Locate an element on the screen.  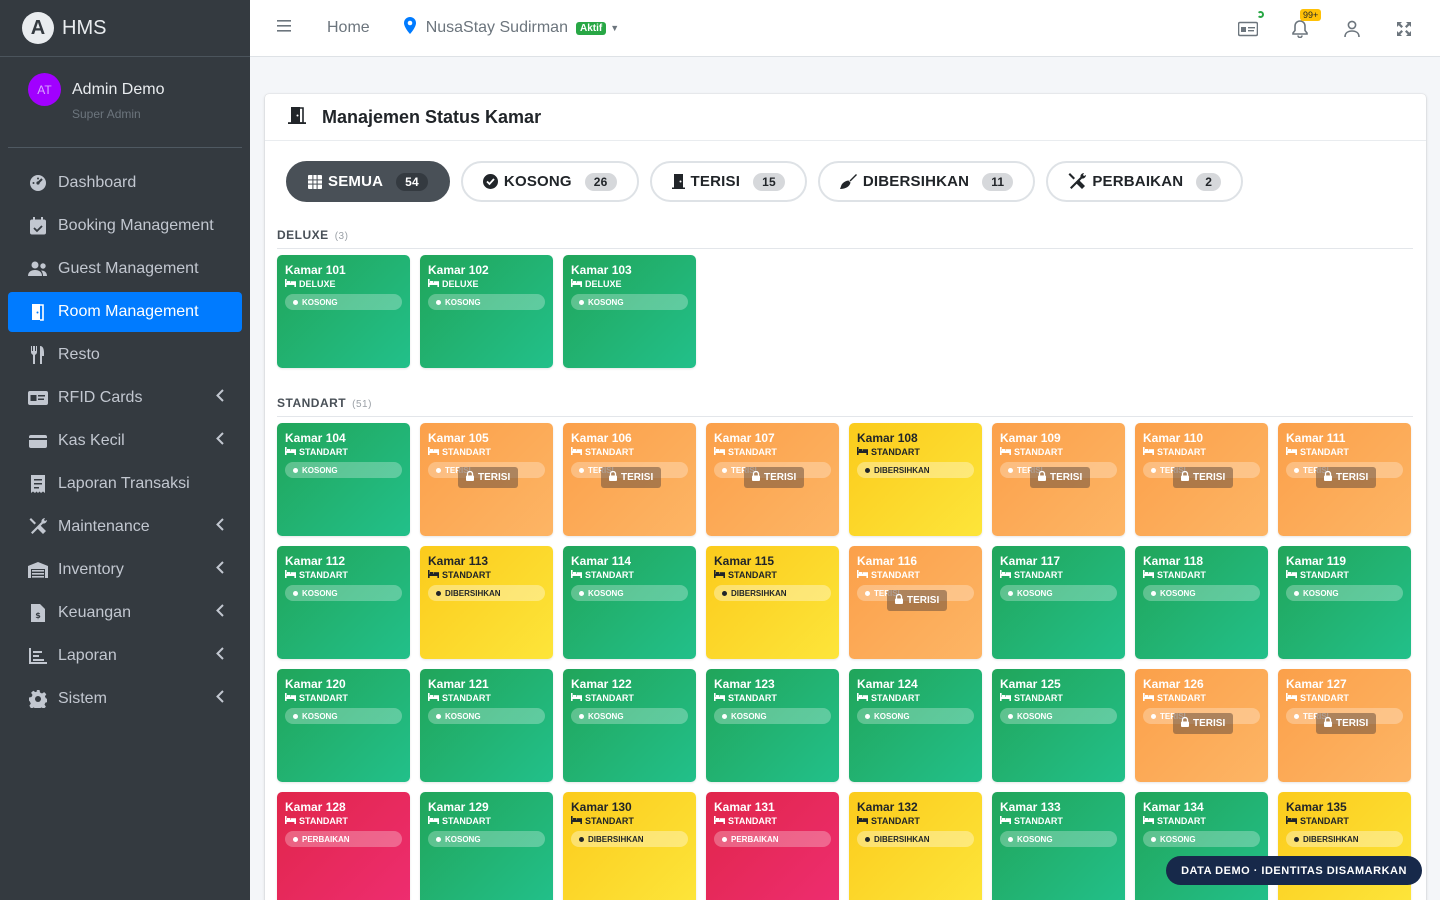
room-status-label: PERBAIKAN is located at coordinates (326, 839).